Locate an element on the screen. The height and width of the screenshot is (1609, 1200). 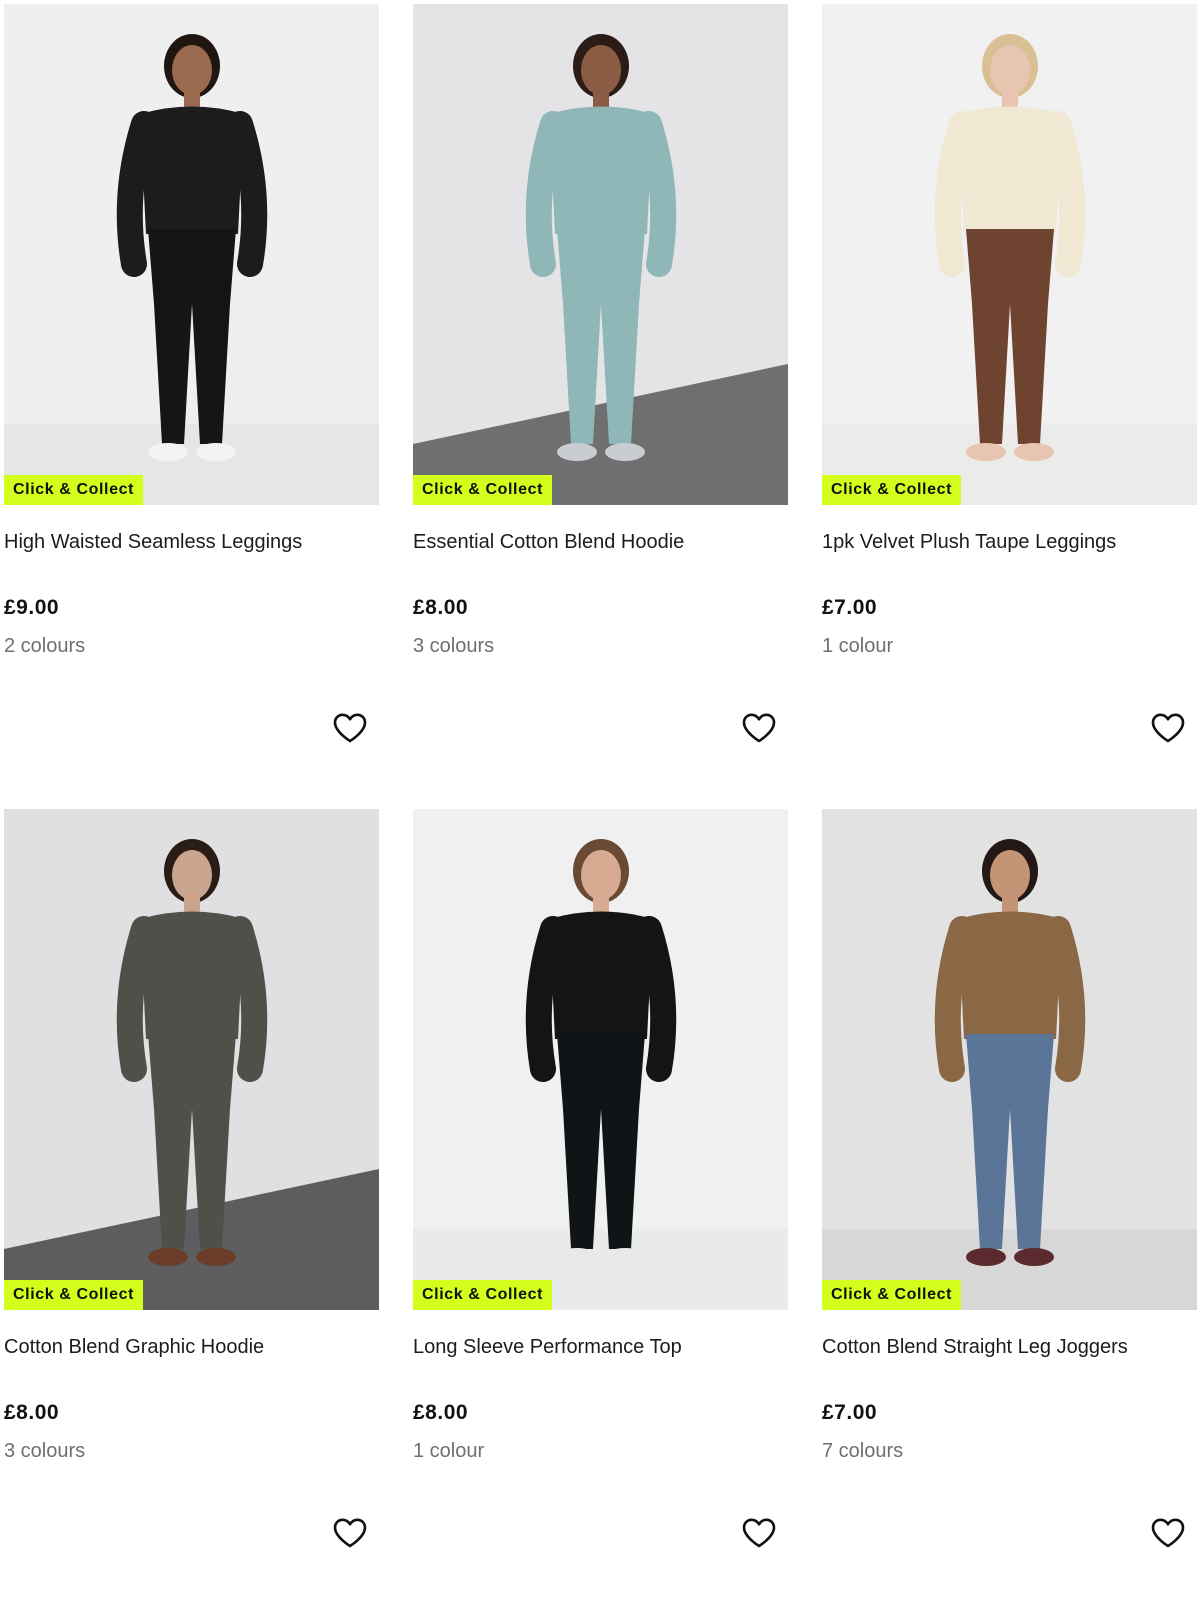
product-price: £9.00 is located at coordinates (32, 607).